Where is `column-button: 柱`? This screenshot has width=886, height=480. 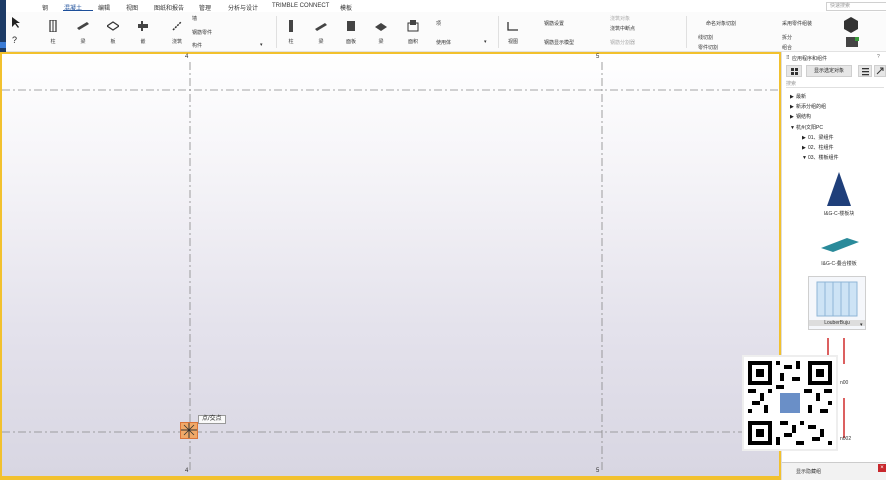
column-button: 柱 is located at coordinates (53, 32).